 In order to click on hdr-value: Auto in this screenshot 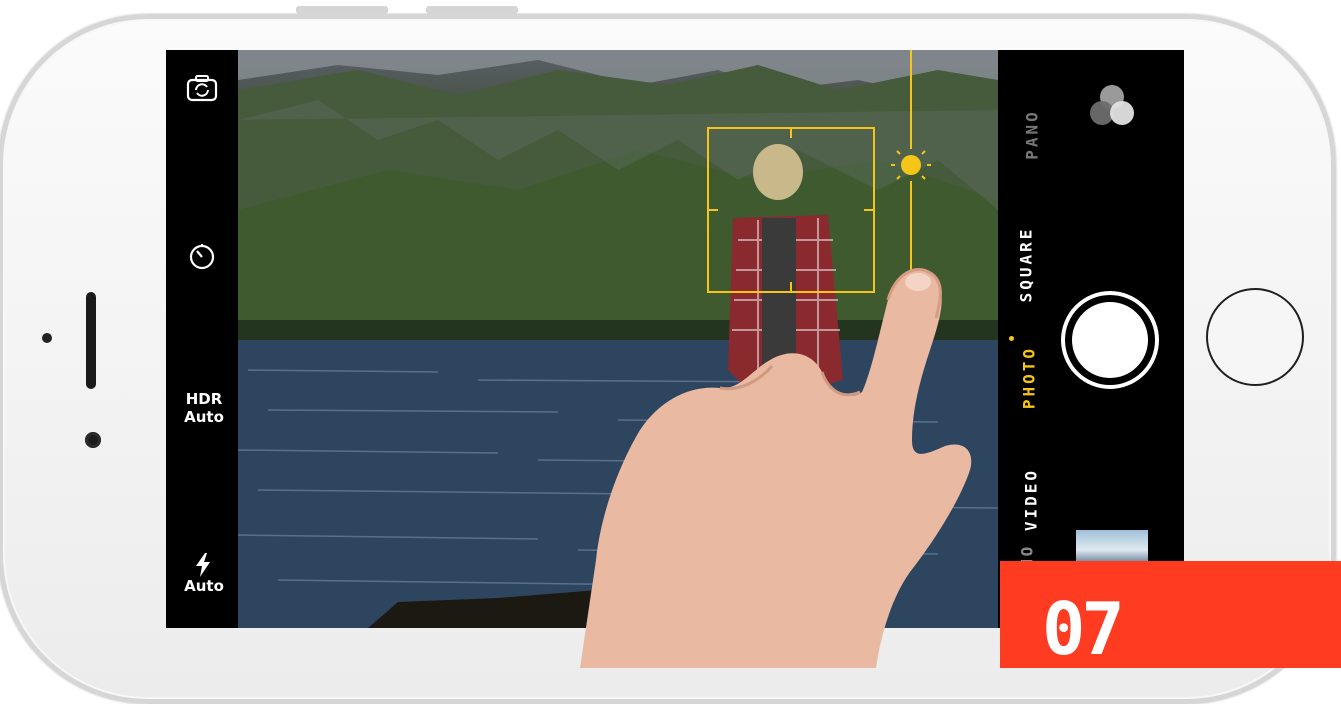, I will do `click(204, 417)`.